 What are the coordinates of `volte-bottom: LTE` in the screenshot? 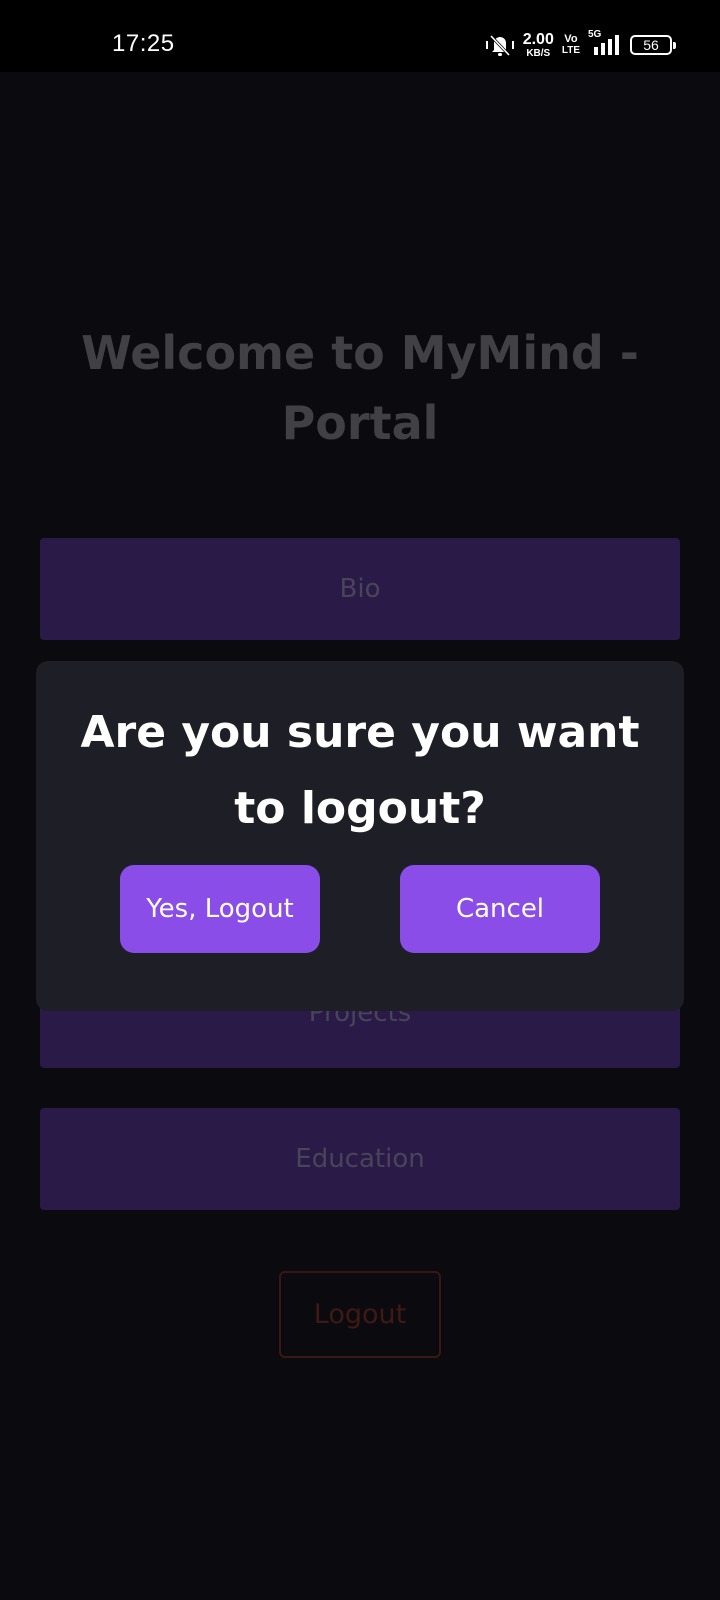 It's located at (570, 50).